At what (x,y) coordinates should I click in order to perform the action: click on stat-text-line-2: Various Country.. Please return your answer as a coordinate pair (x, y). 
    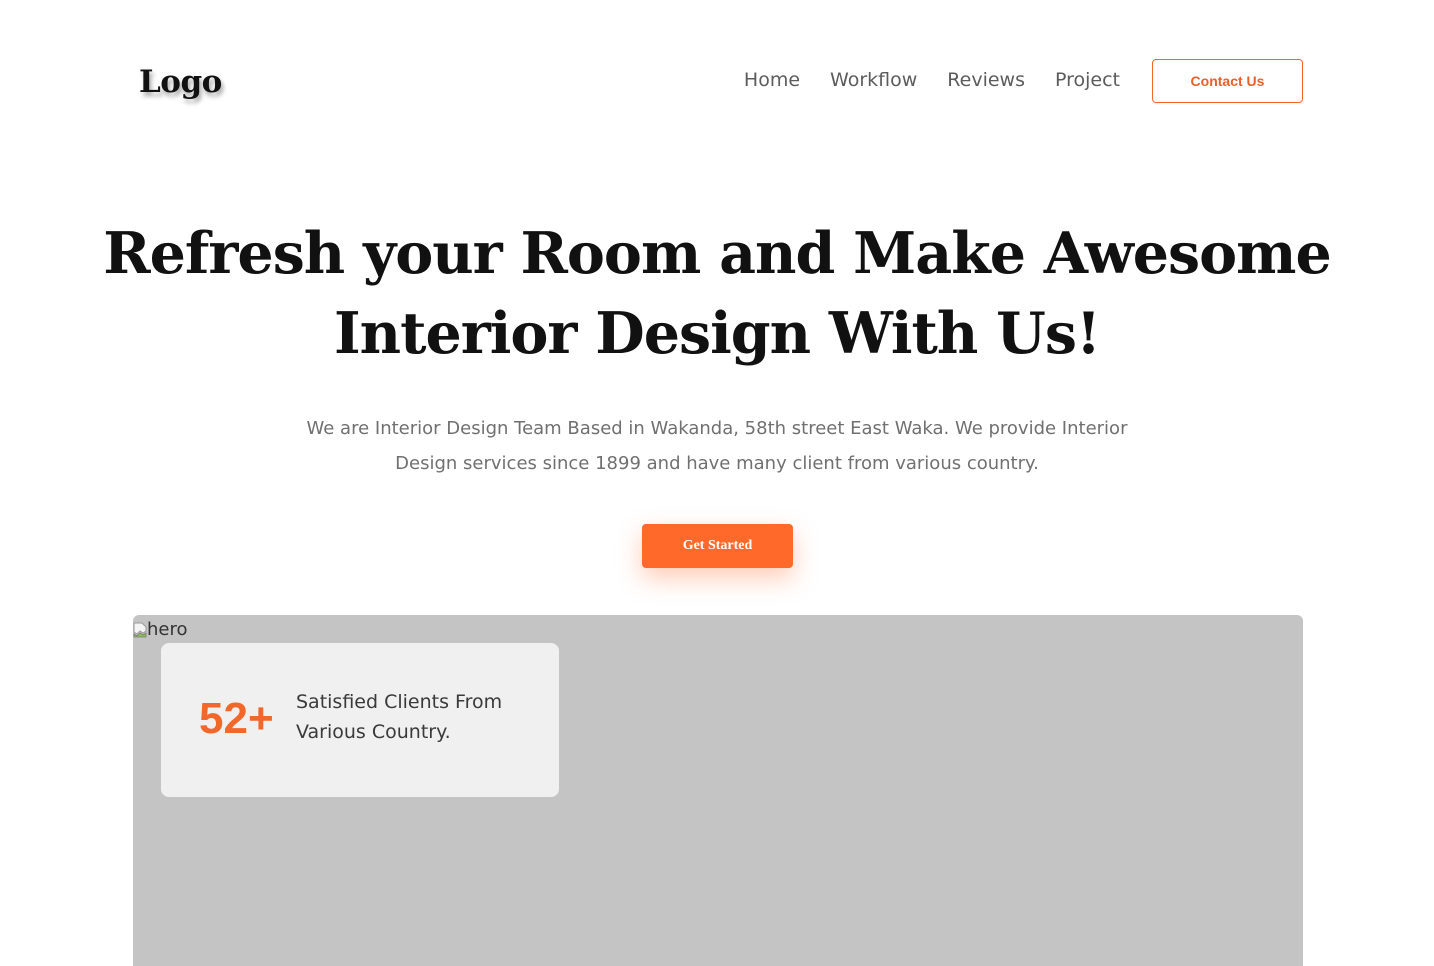
    Looking at the image, I should click on (373, 732).